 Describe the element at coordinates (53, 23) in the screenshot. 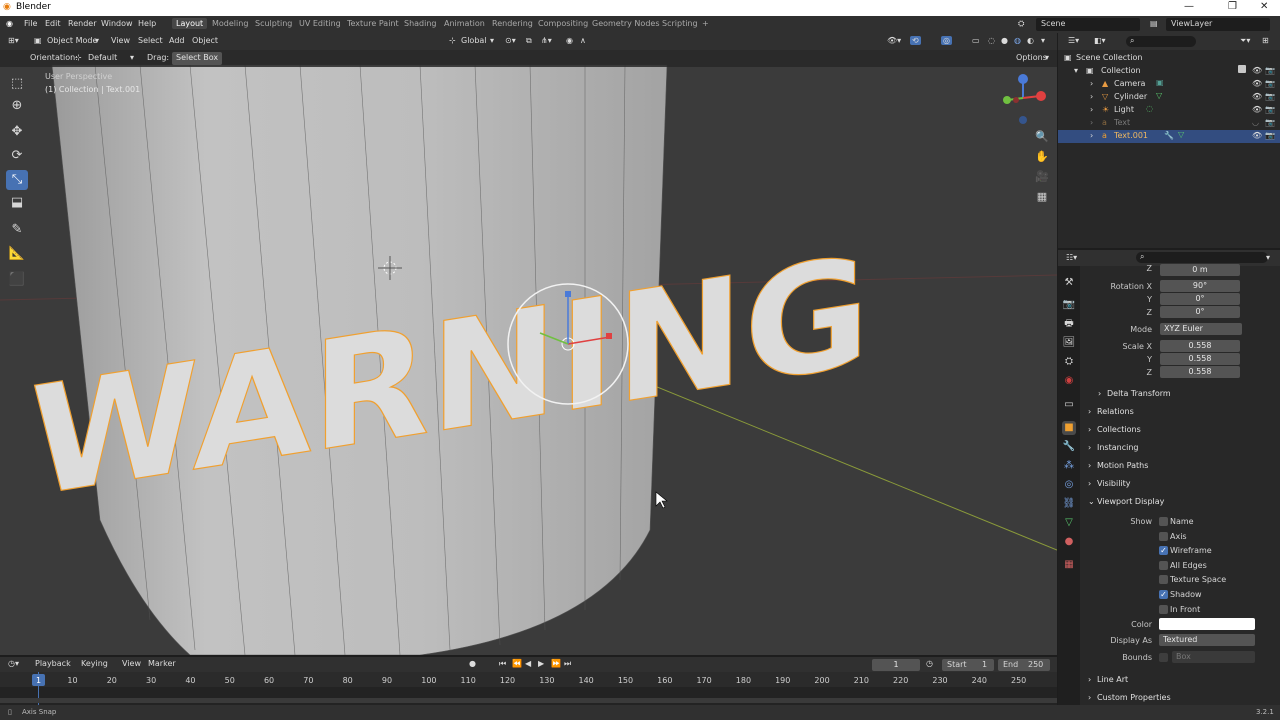

I see `menu-edit: Edit` at that location.